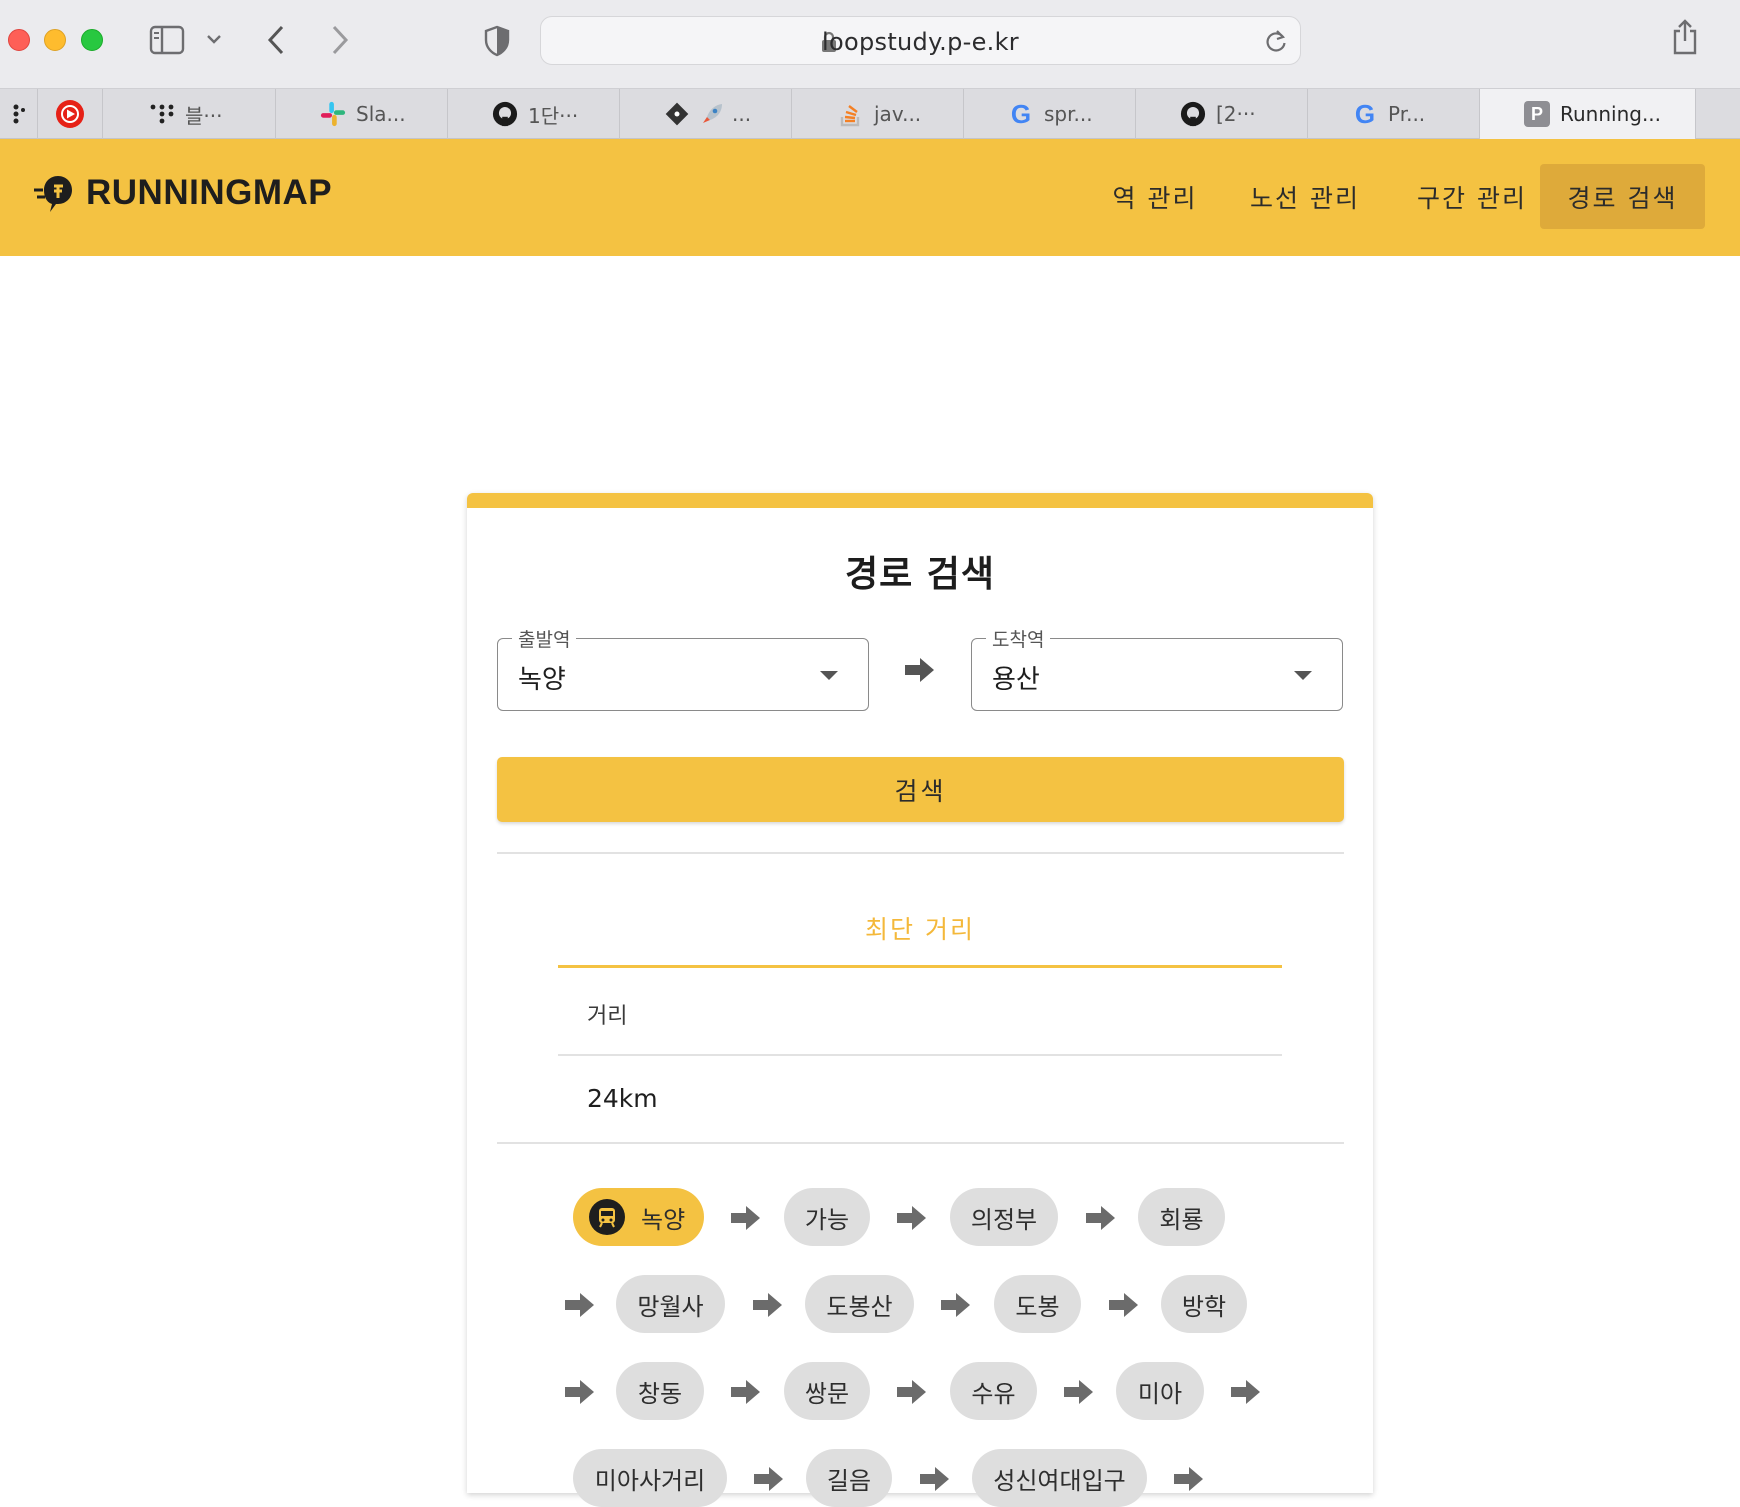  Describe the element at coordinates (1037, 1304) in the screenshot. I see `station-chip: 도봉` at that location.